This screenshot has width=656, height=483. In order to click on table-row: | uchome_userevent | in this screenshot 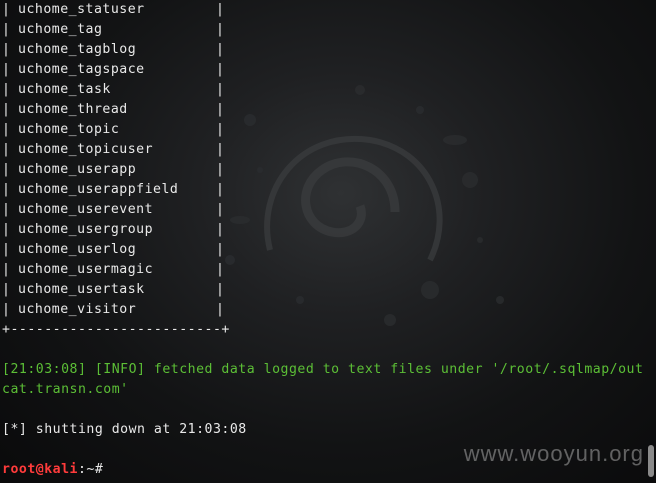, I will do `click(113, 209)`.